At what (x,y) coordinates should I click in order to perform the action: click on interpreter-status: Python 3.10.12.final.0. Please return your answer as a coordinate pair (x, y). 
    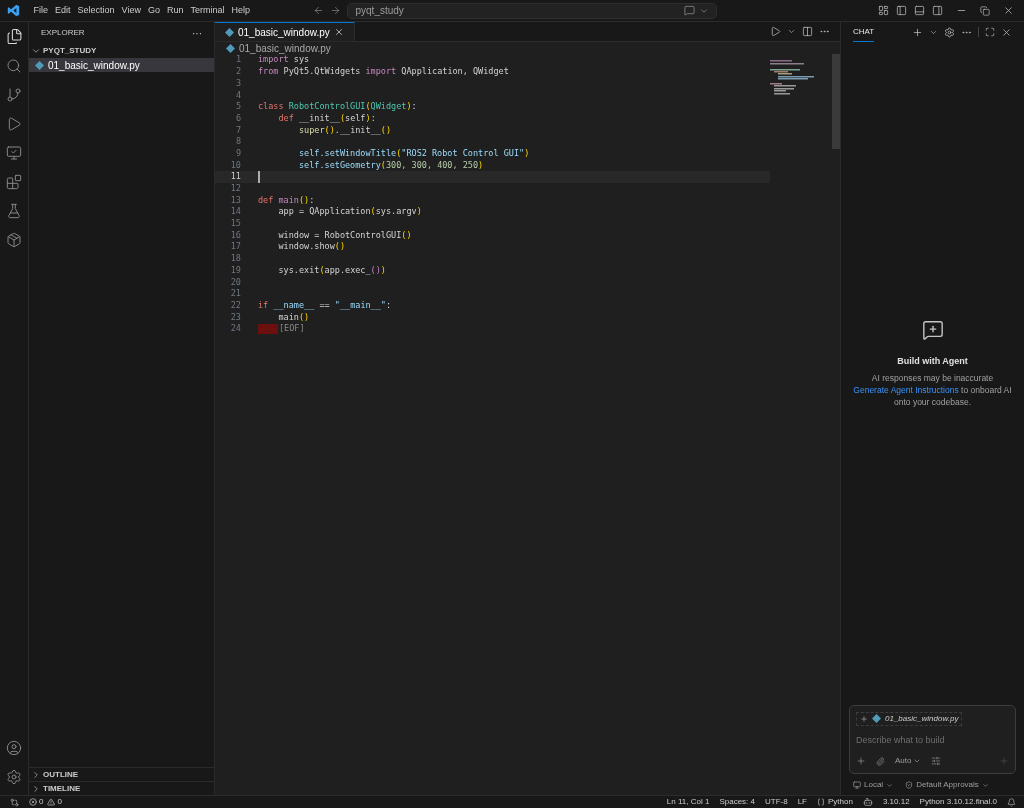
    Looking at the image, I should click on (958, 802).